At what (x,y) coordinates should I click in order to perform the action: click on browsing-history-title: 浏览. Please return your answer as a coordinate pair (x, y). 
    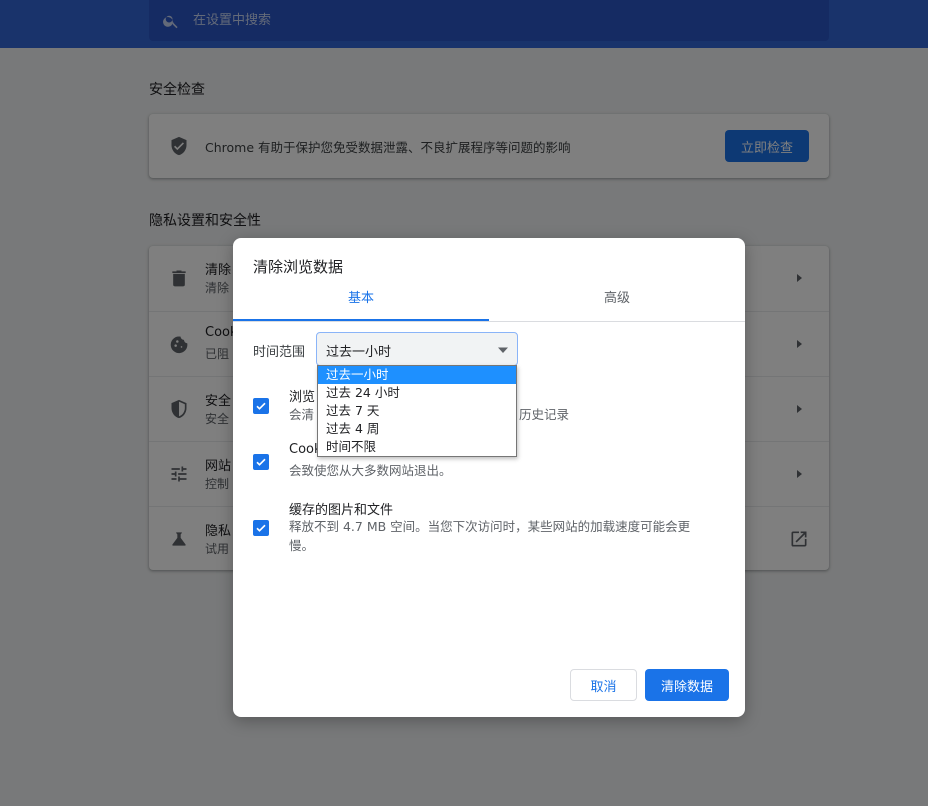
    Looking at the image, I should click on (302, 397).